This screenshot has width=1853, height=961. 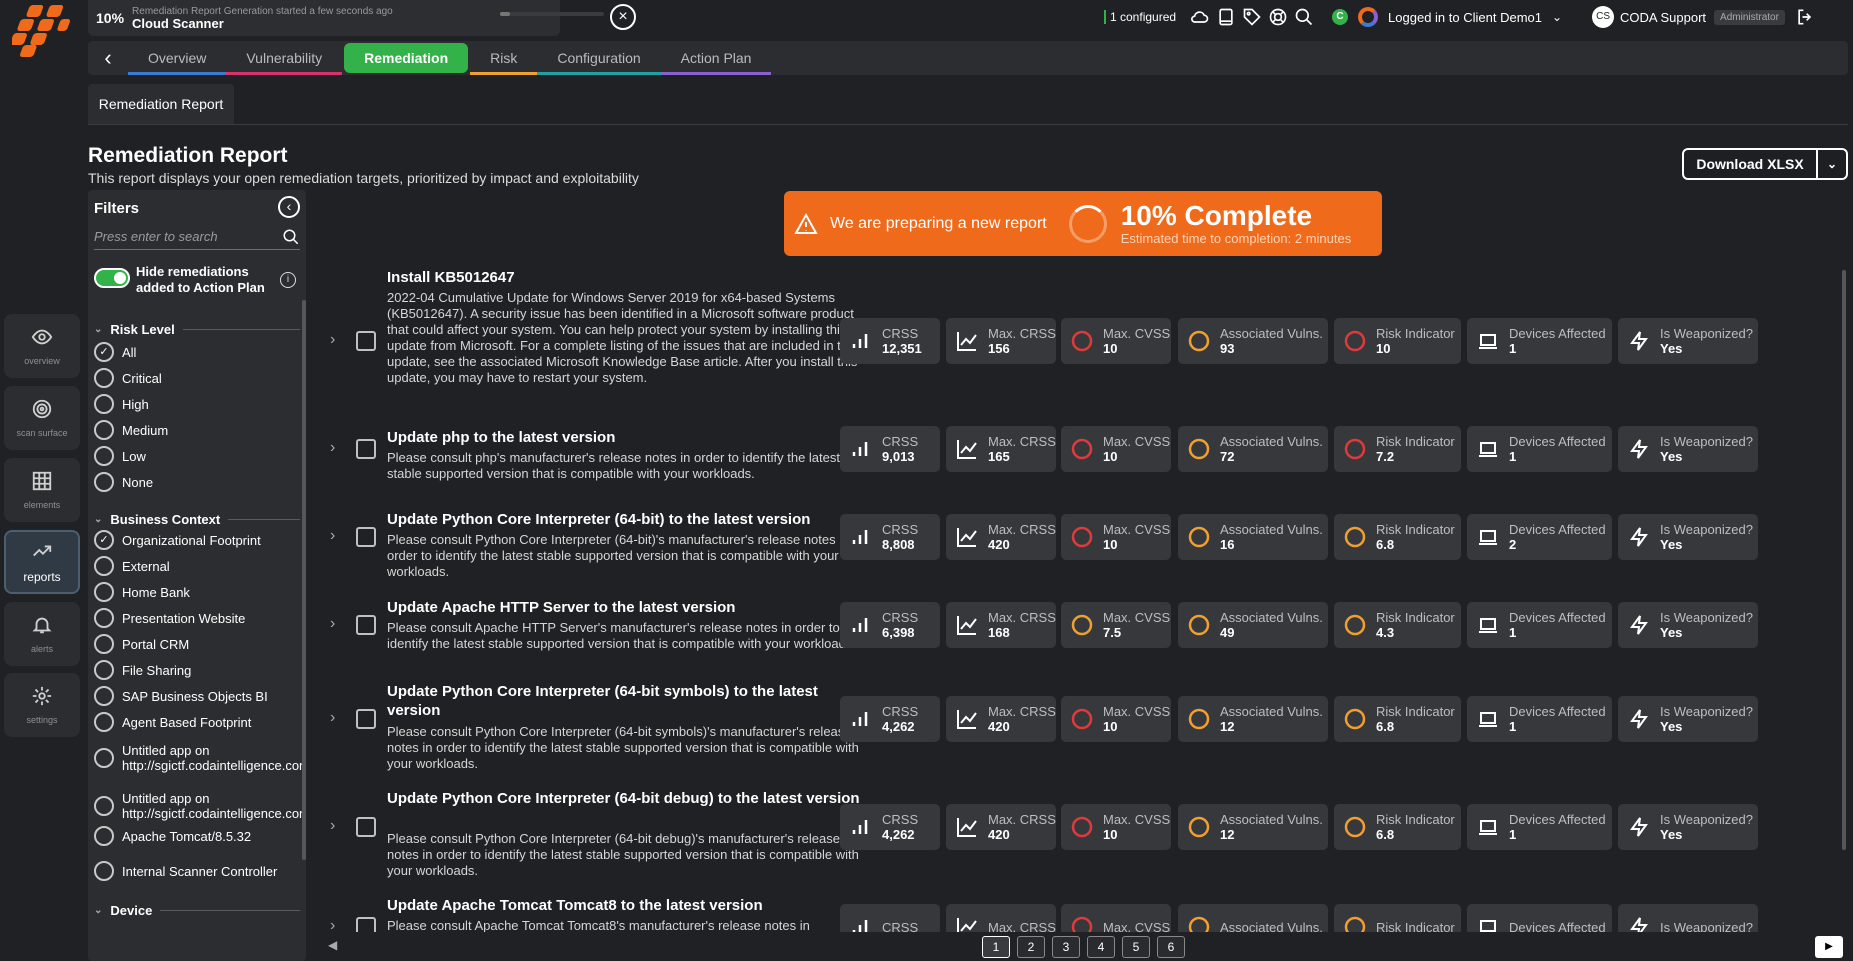 I want to click on close-icon: ×, so click(x=623, y=17).